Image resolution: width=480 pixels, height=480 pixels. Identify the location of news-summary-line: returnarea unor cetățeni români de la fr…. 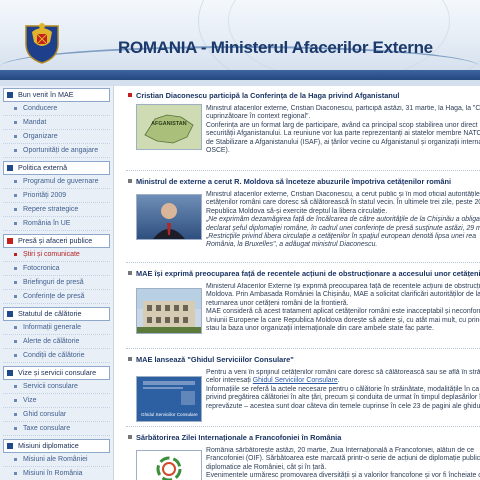
(277, 303).